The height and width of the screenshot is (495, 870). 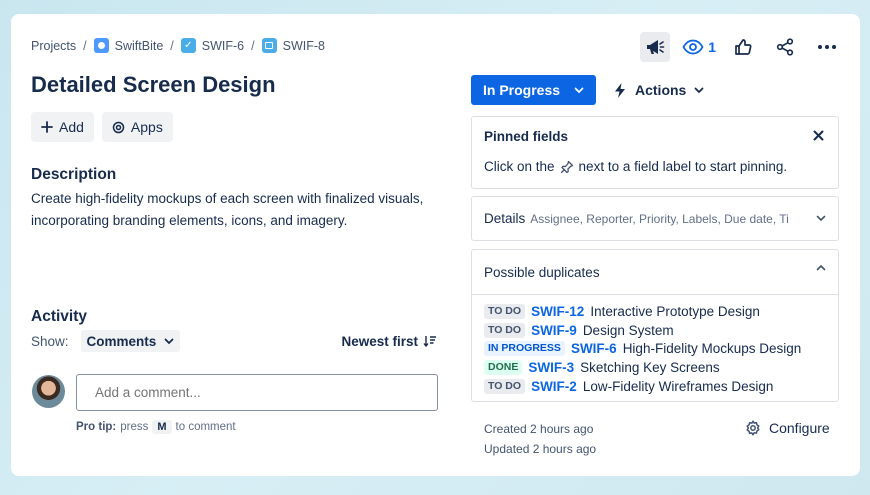 What do you see at coordinates (540, 449) in the screenshot?
I see `updated-timestamp: Updated 2 hours ago` at bounding box center [540, 449].